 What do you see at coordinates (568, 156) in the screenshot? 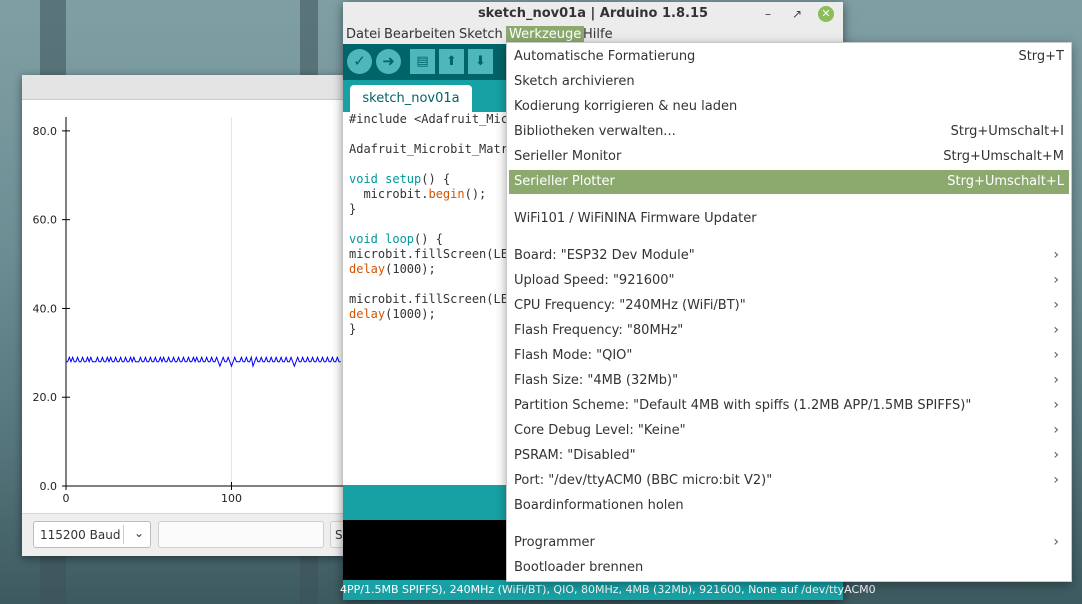
I see `menu-item-label: Serieller Monitor` at bounding box center [568, 156].